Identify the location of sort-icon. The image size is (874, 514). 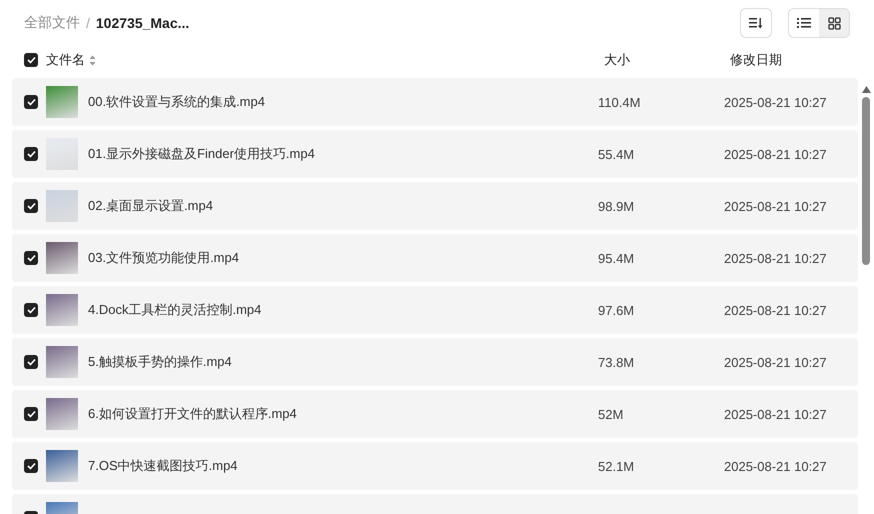
(756, 23).